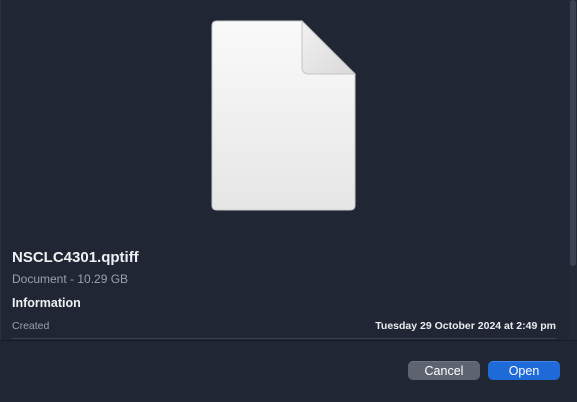  I want to click on preview-scrollbar, so click(573, 170).